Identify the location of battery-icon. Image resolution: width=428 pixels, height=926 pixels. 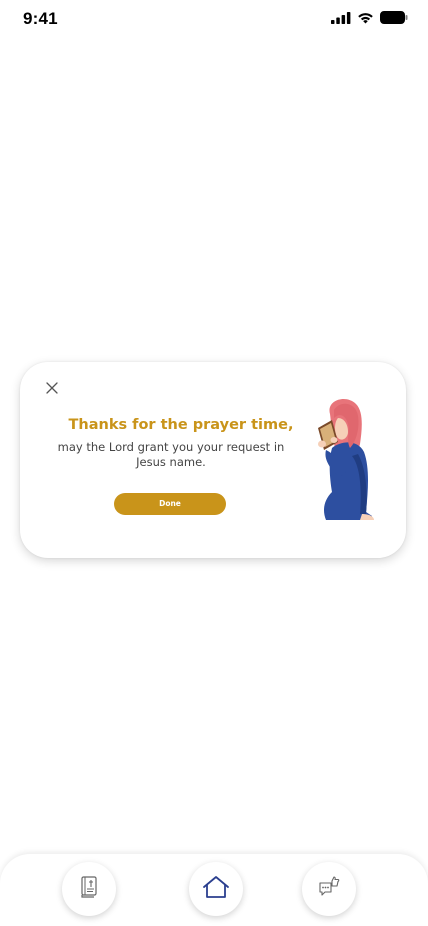
(394, 20).